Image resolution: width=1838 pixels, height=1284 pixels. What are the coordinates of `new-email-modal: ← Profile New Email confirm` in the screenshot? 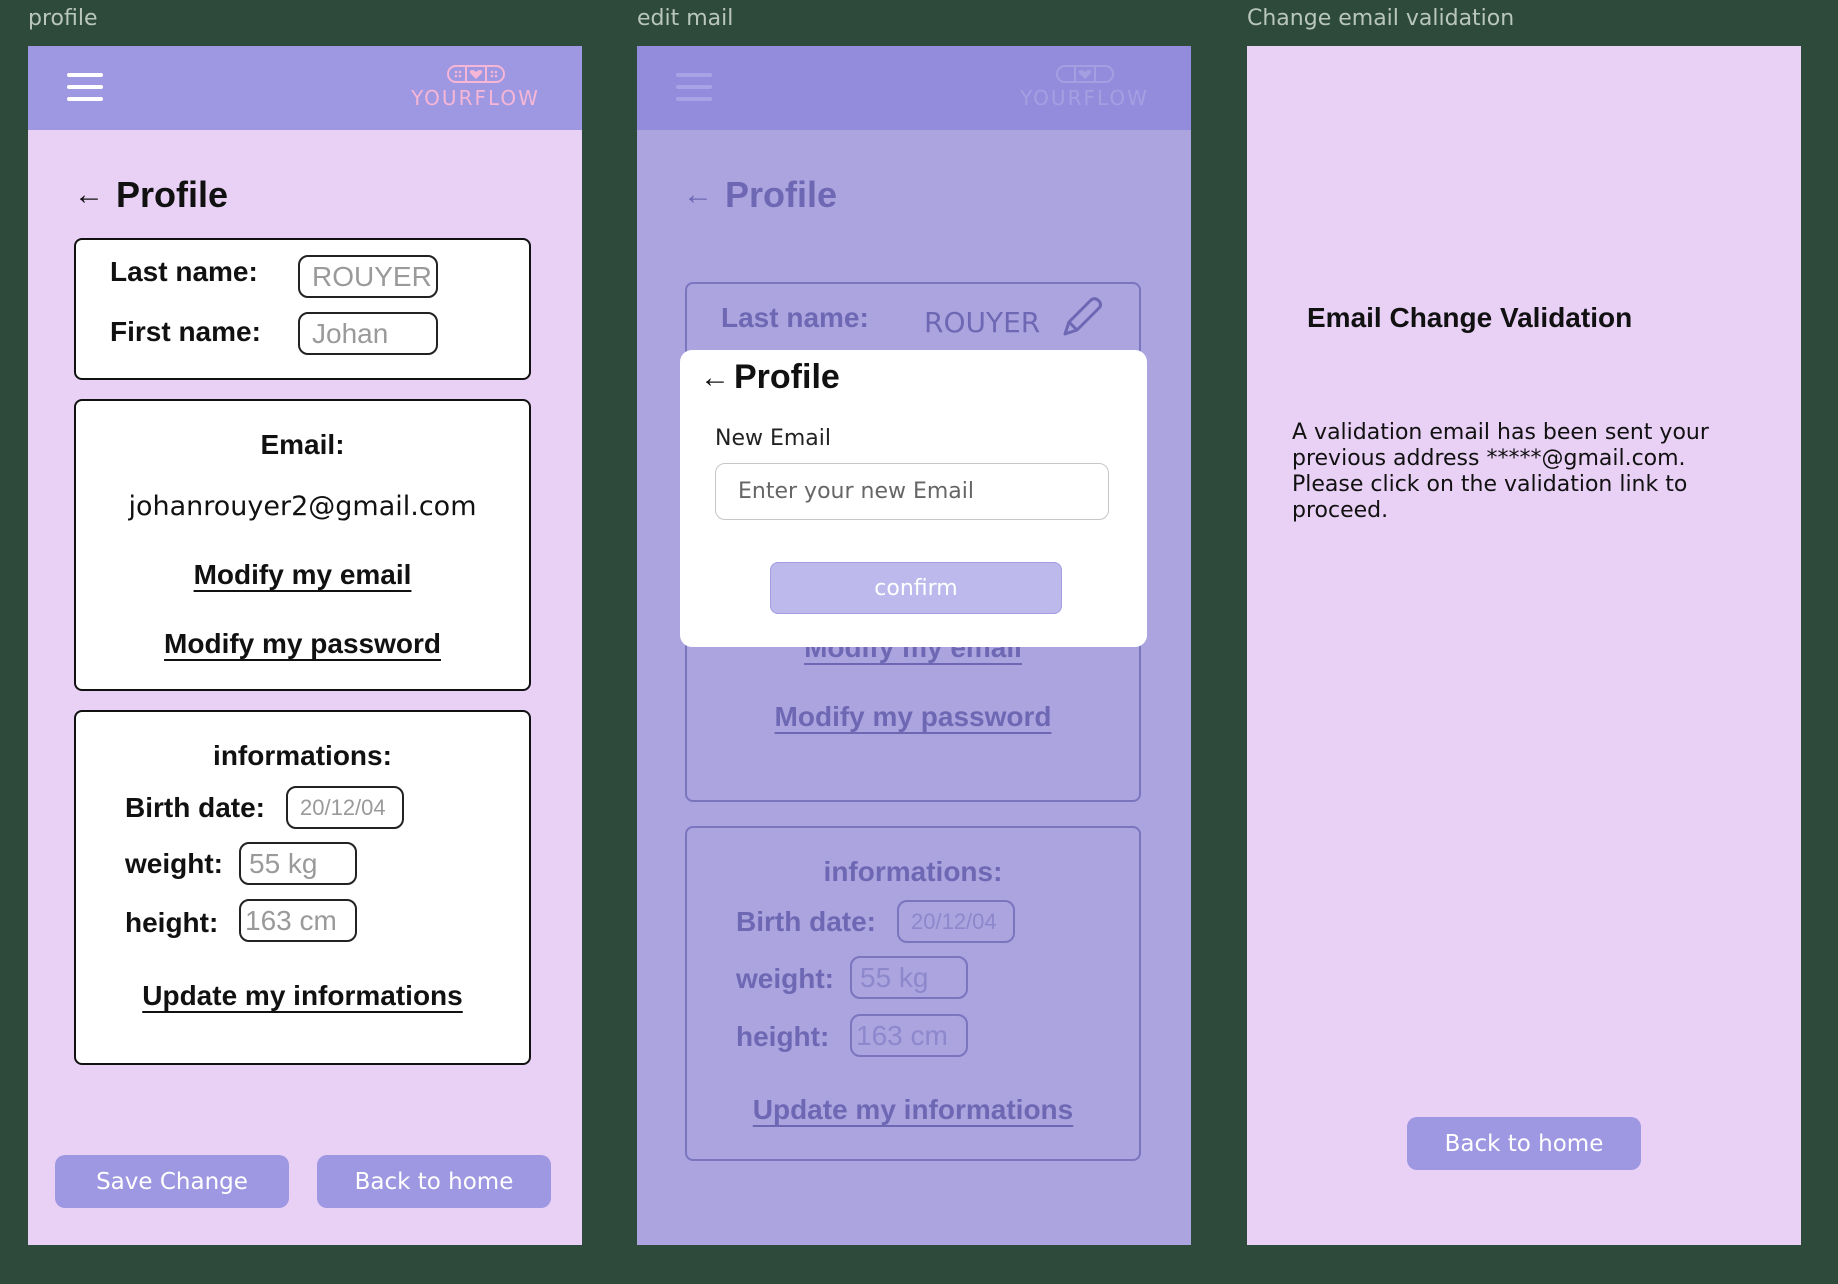 It's located at (913, 498).